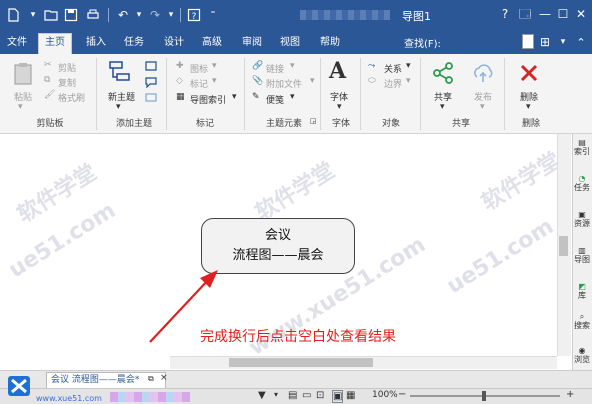  What do you see at coordinates (256, 97) in the screenshot?
I see `notes-icon: ✎` at bounding box center [256, 97].